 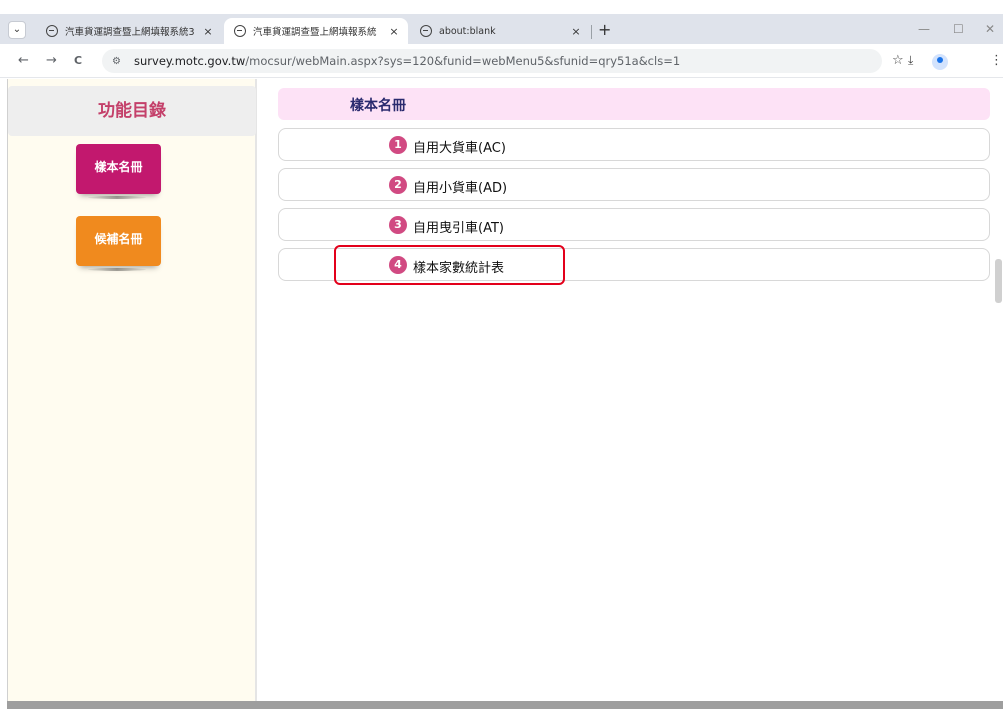 What do you see at coordinates (378, 106) in the screenshot?
I see `content-title: 樣本名冊` at bounding box center [378, 106].